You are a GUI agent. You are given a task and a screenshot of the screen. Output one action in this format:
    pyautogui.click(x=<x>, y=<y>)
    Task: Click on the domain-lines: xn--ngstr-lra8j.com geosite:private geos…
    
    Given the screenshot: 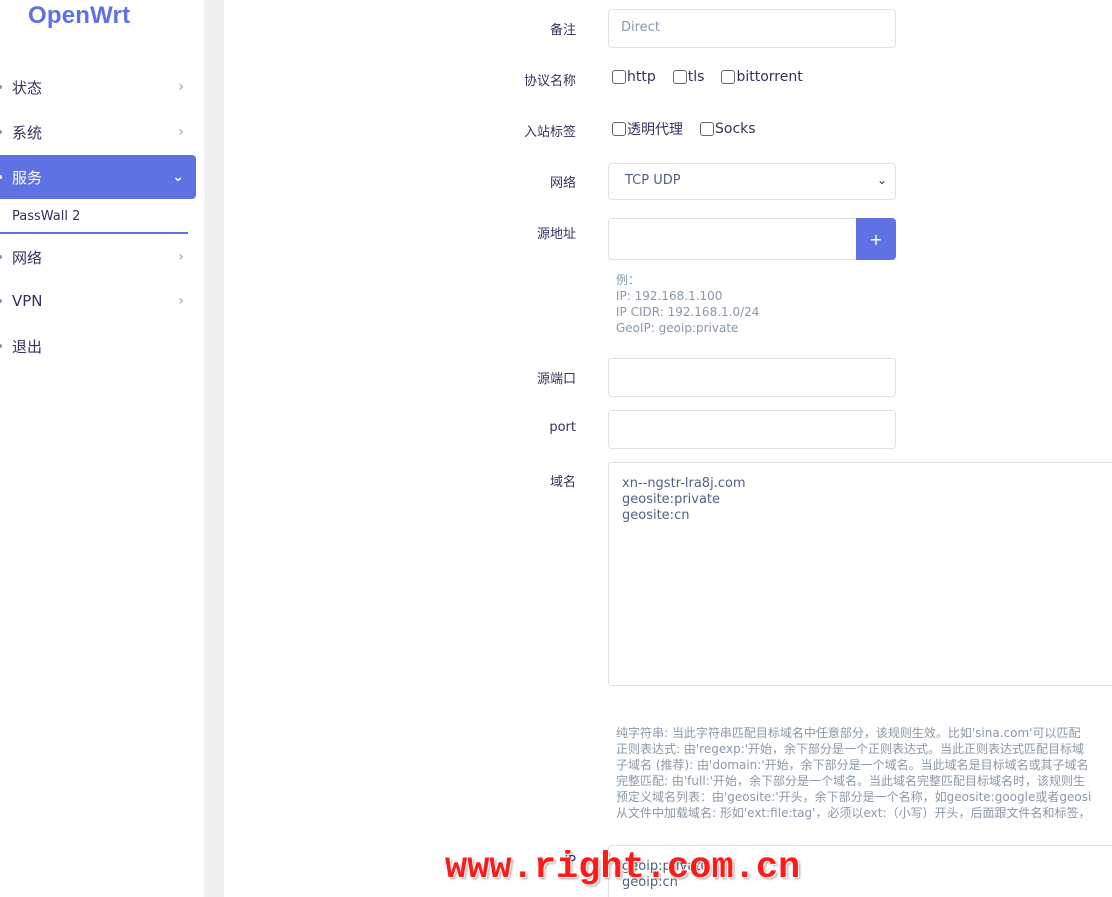 What is the action you would take?
    pyautogui.click(x=684, y=500)
    